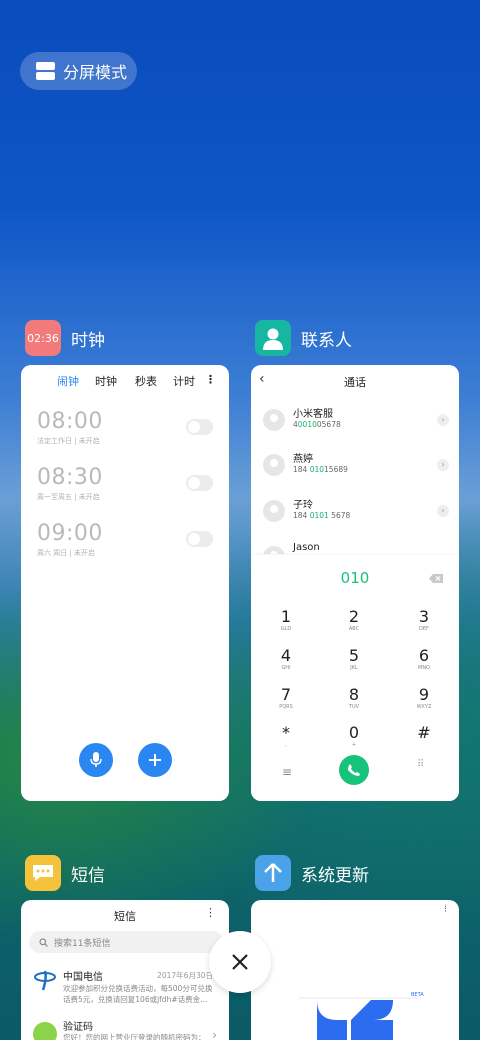 Image resolution: width=480 pixels, height=1040 pixels. I want to click on number-part: 15689, so click(336, 469).